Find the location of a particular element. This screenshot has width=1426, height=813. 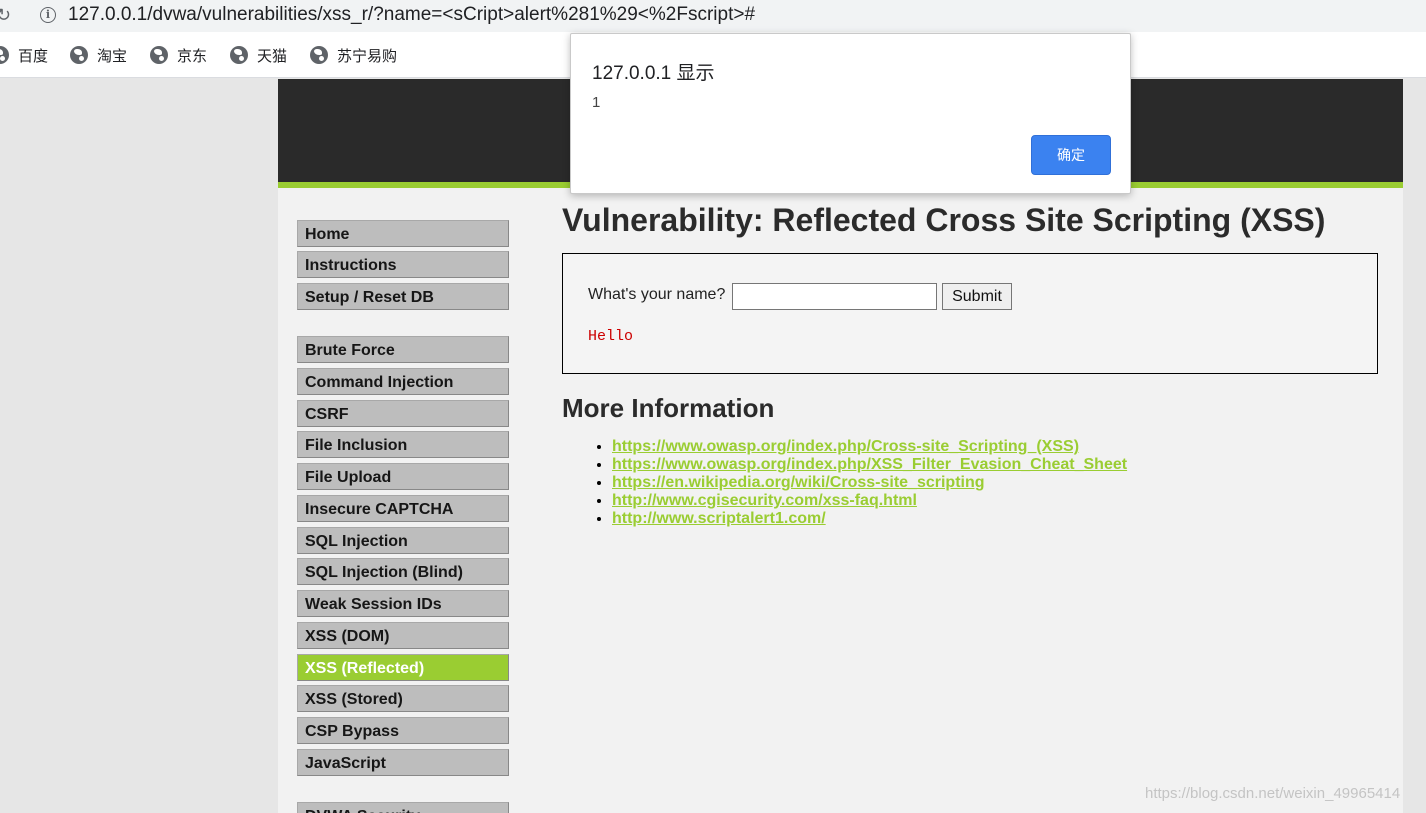

bookmark-label: 百度 is located at coordinates (33, 56).